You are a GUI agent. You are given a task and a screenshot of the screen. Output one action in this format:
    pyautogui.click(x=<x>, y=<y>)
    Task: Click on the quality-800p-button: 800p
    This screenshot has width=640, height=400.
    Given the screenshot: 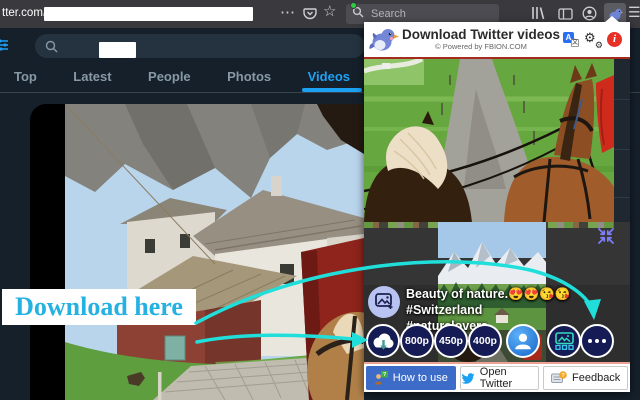 What is the action you would take?
    pyautogui.click(x=417, y=341)
    